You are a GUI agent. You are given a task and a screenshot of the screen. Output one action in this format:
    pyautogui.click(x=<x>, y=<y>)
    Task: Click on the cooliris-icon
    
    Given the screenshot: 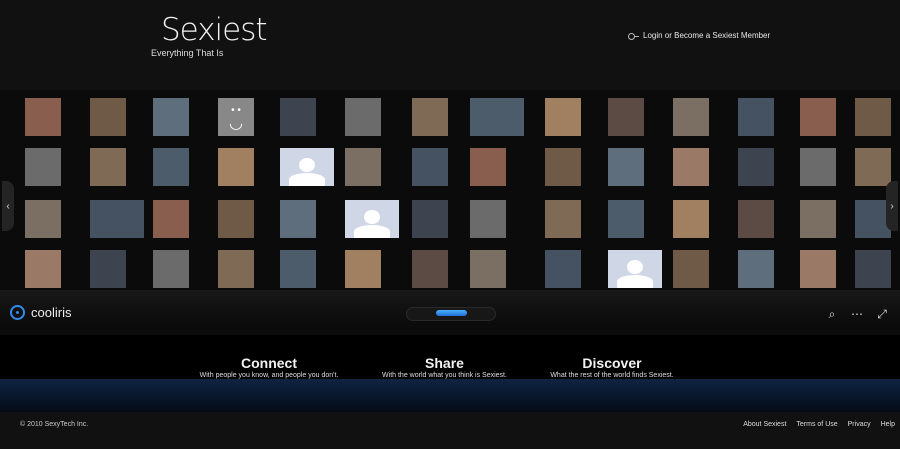 What is the action you would take?
    pyautogui.click(x=17, y=312)
    